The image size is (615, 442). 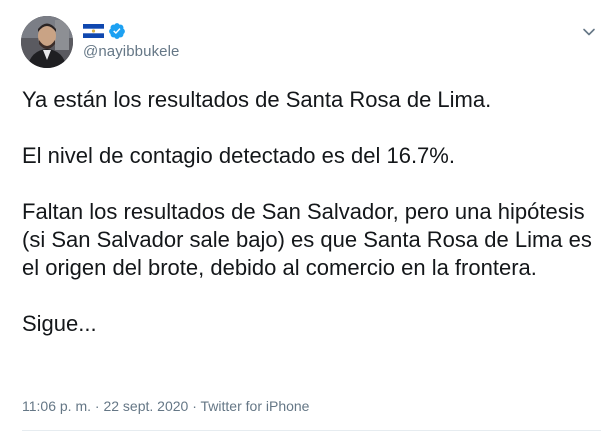 What do you see at coordinates (311, 42) in the screenshot?
I see `tweet-header: @nayibbukele` at bounding box center [311, 42].